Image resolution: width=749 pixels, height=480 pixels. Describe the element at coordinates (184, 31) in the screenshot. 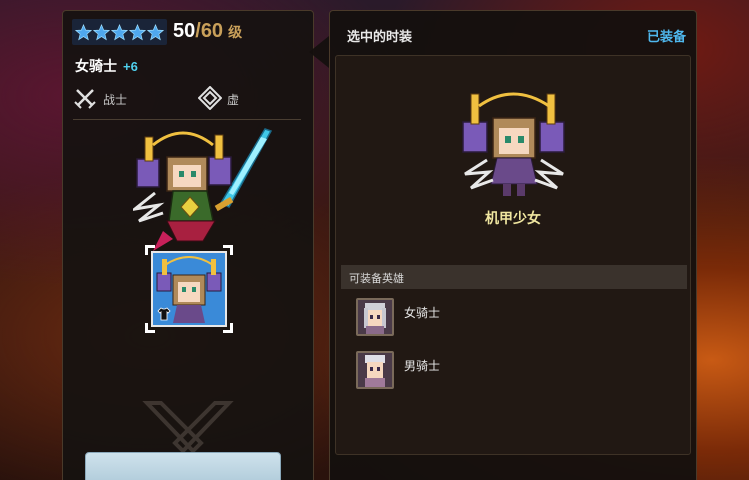

I see `level-current: 50` at that location.